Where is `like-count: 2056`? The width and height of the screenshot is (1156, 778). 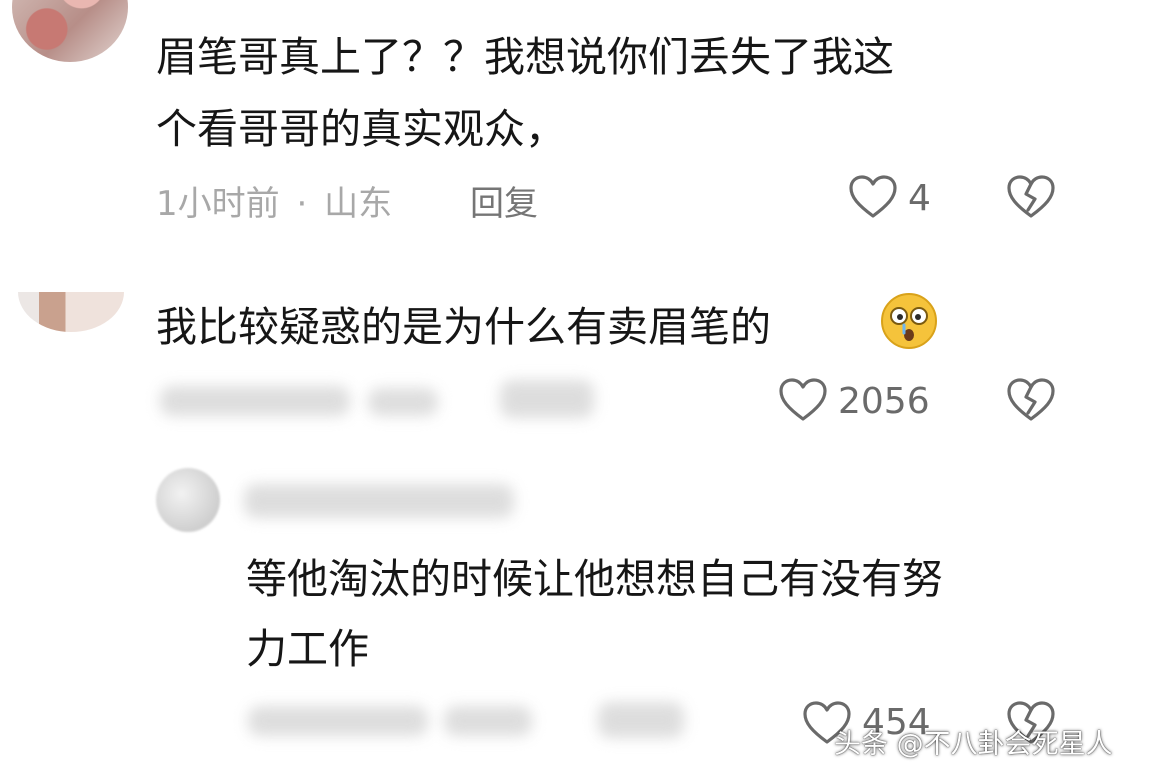 like-count: 2056 is located at coordinates (884, 401).